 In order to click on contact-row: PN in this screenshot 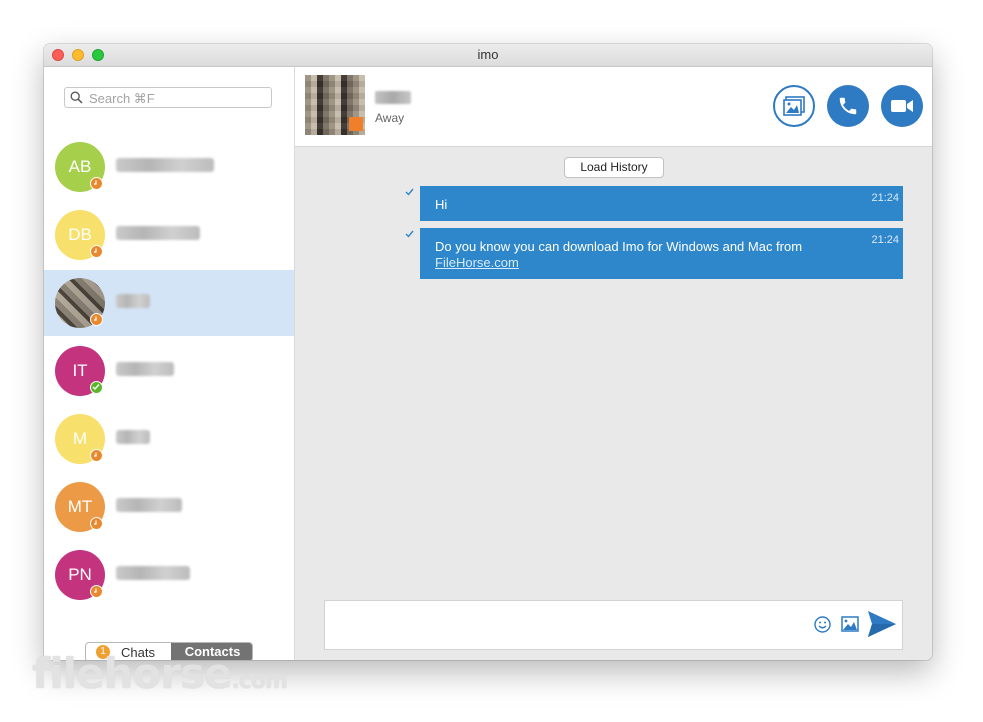, I will do `click(169, 575)`.